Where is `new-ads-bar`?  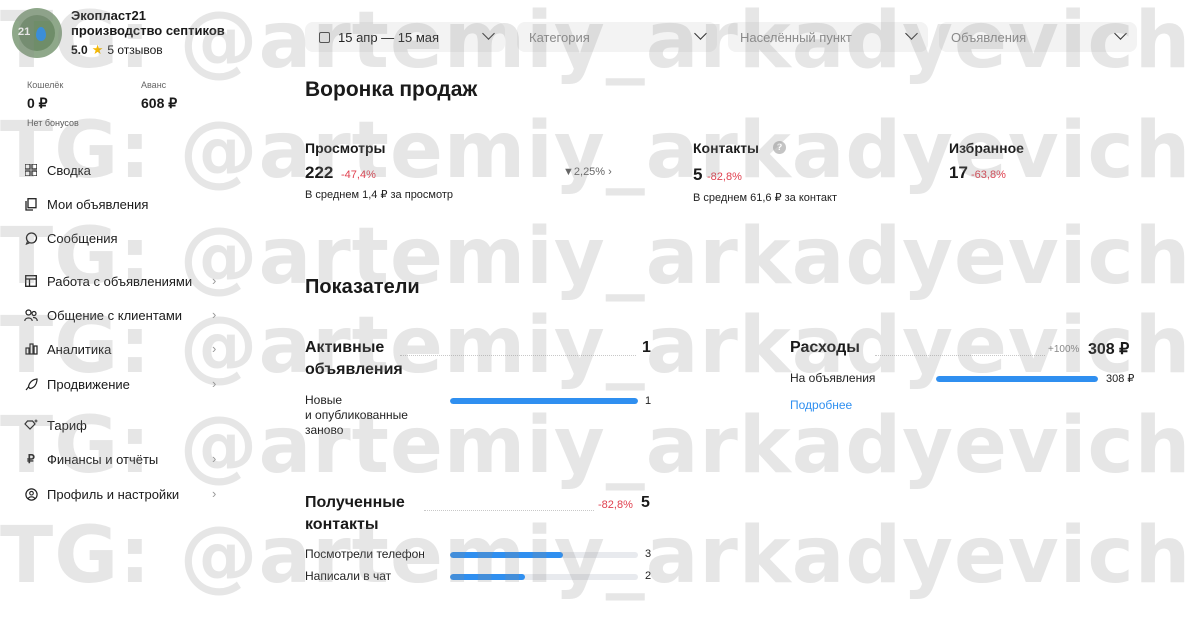
new-ads-bar is located at coordinates (544, 401).